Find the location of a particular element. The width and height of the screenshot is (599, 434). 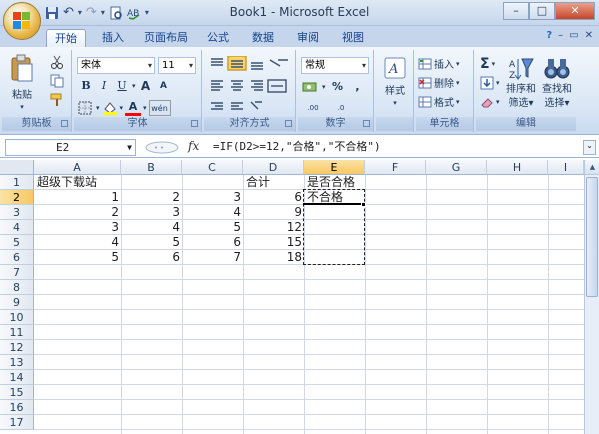

insert-cells-button: 插入 ▾ is located at coordinates (439, 63).